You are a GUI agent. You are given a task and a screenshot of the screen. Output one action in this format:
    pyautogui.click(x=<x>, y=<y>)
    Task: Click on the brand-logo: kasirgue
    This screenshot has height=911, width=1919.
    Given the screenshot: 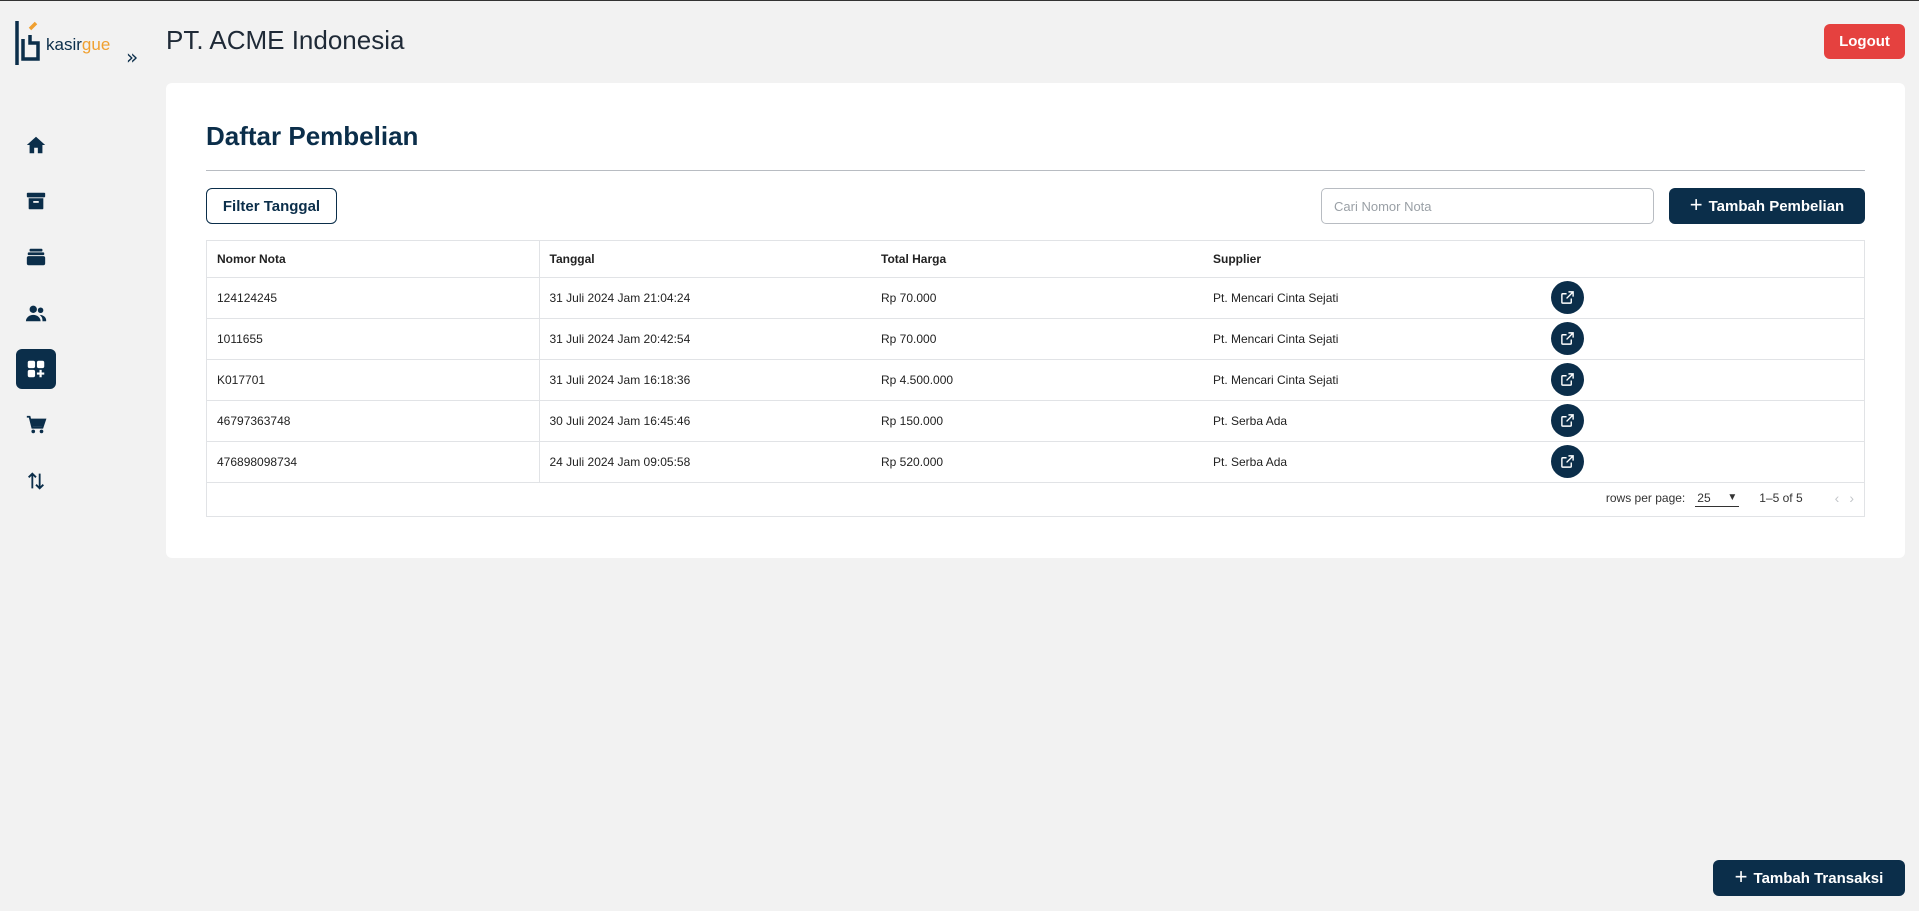 What is the action you would take?
    pyautogui.click(x=69, y=43)
    